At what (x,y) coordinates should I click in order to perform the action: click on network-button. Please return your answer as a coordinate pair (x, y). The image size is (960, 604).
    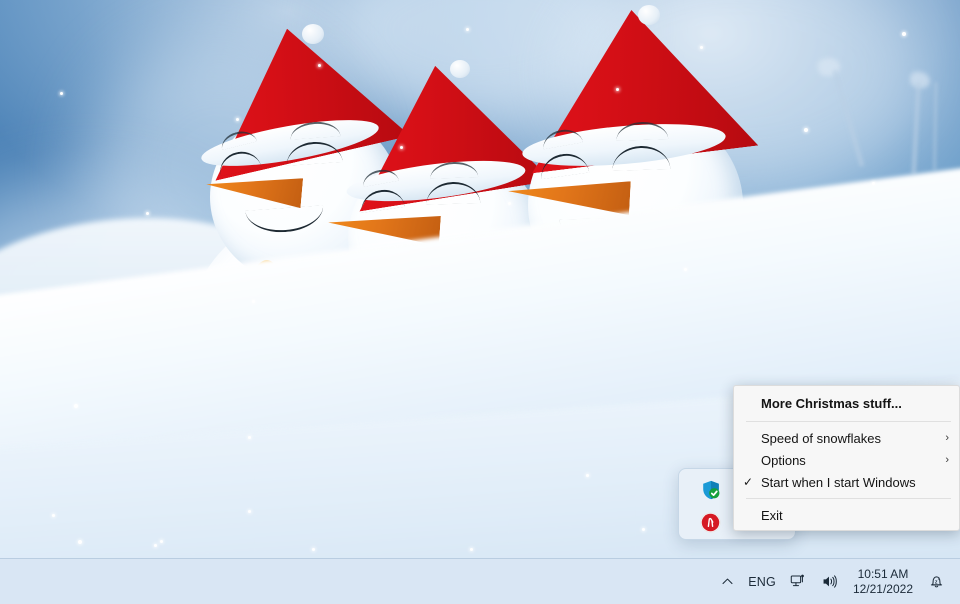
    Looking at the image, I should click on (798, 582).